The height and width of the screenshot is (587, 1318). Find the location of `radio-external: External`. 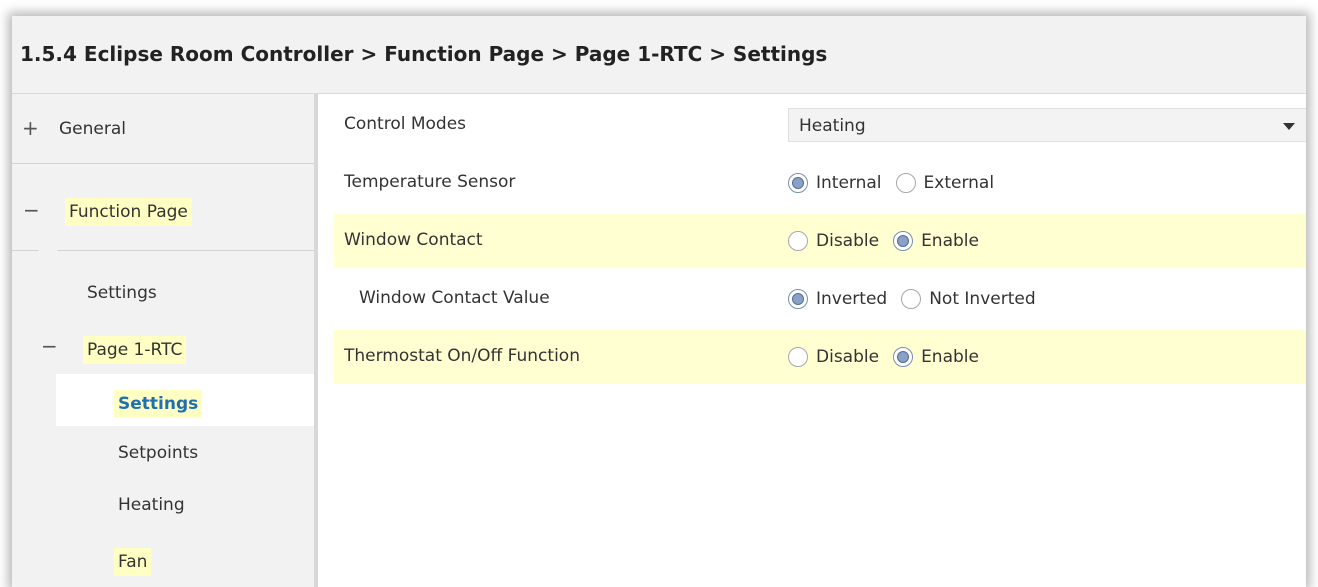

radio-external: External is located at coordinates (945, 183).